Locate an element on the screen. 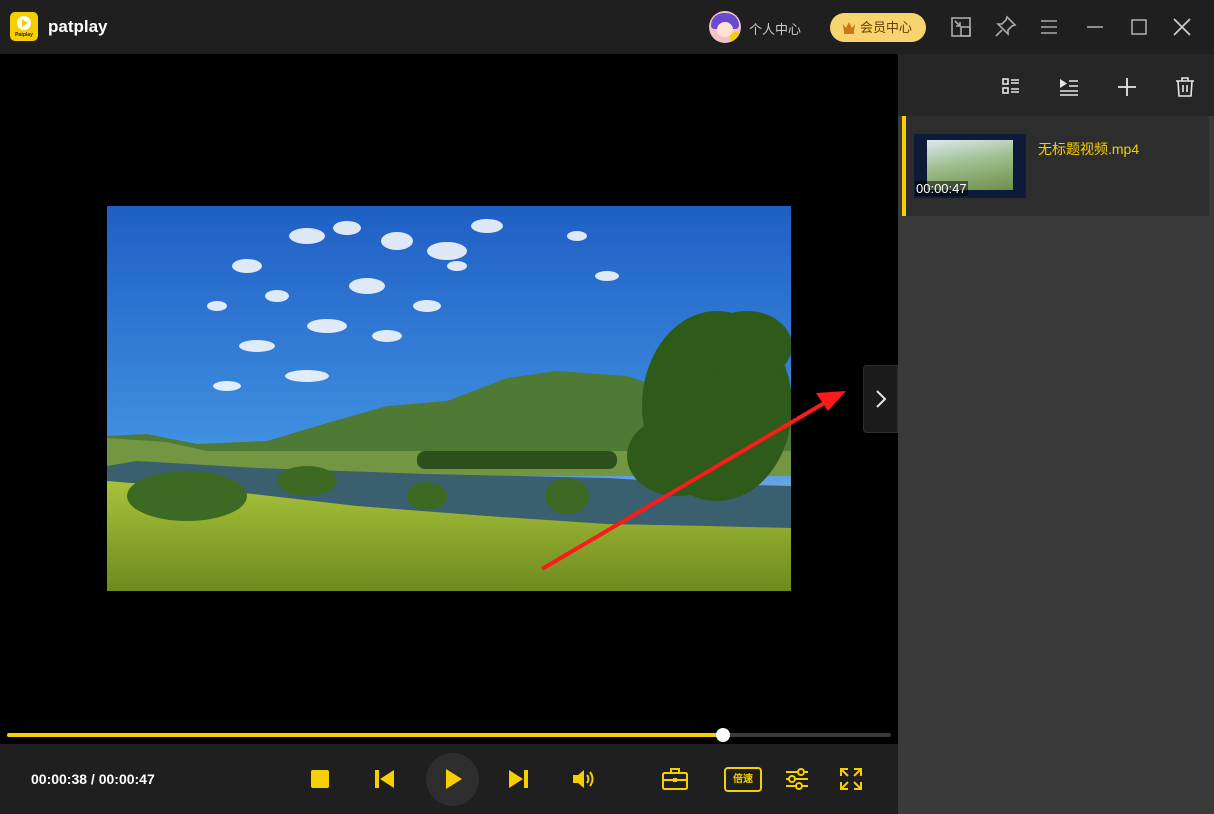  close-icon is located at coordinates (1182, 27).